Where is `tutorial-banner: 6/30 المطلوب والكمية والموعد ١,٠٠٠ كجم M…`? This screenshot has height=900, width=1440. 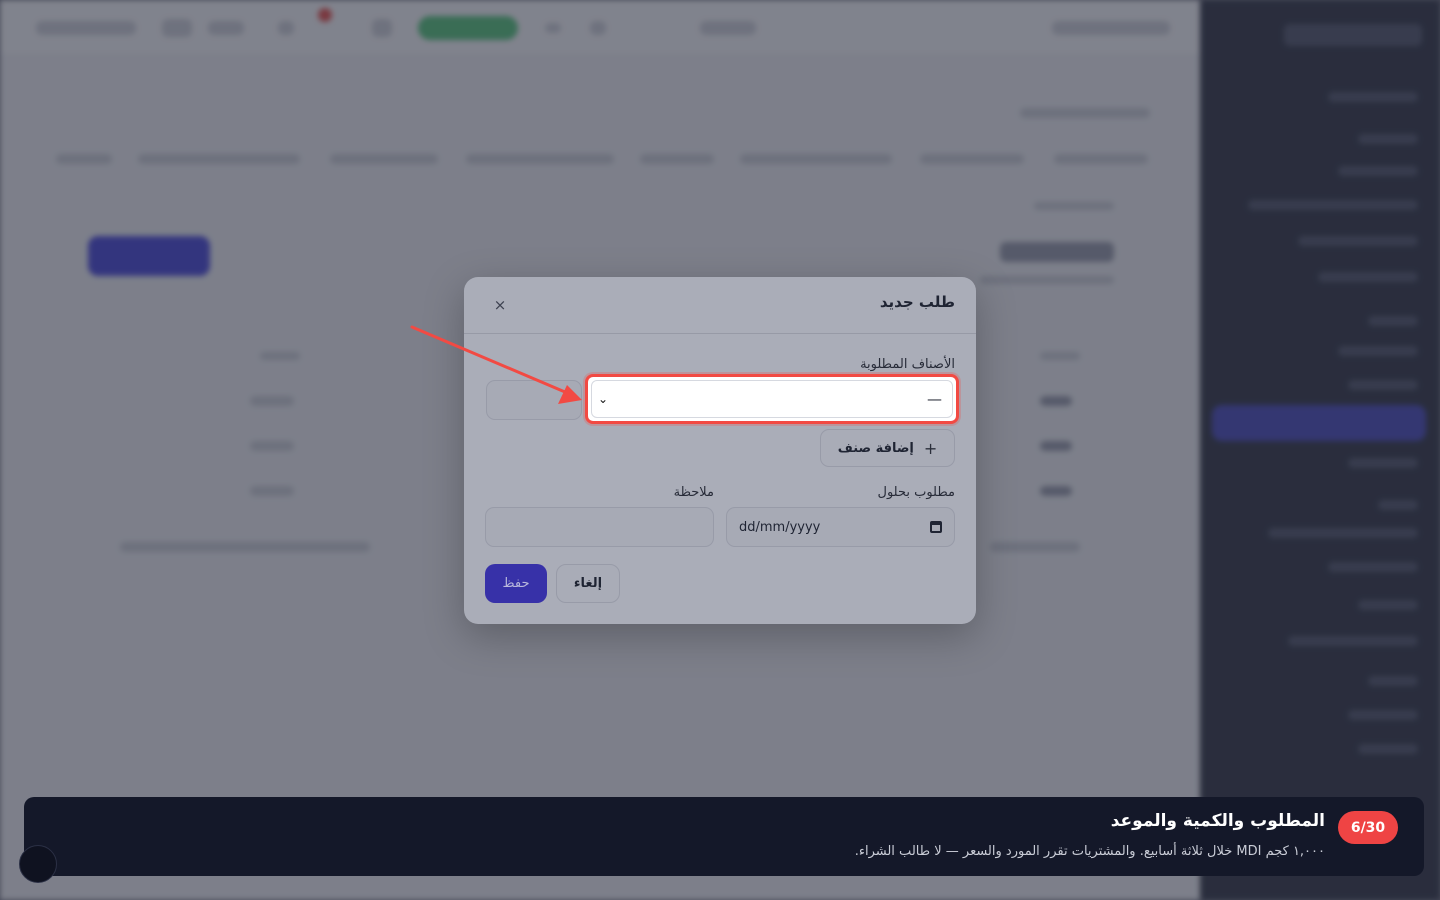
tutorial-banner: 6/30 المطلوب والكمية والموعد ١,٠٠٠ كجم M… is located at coordinates (724, 836).